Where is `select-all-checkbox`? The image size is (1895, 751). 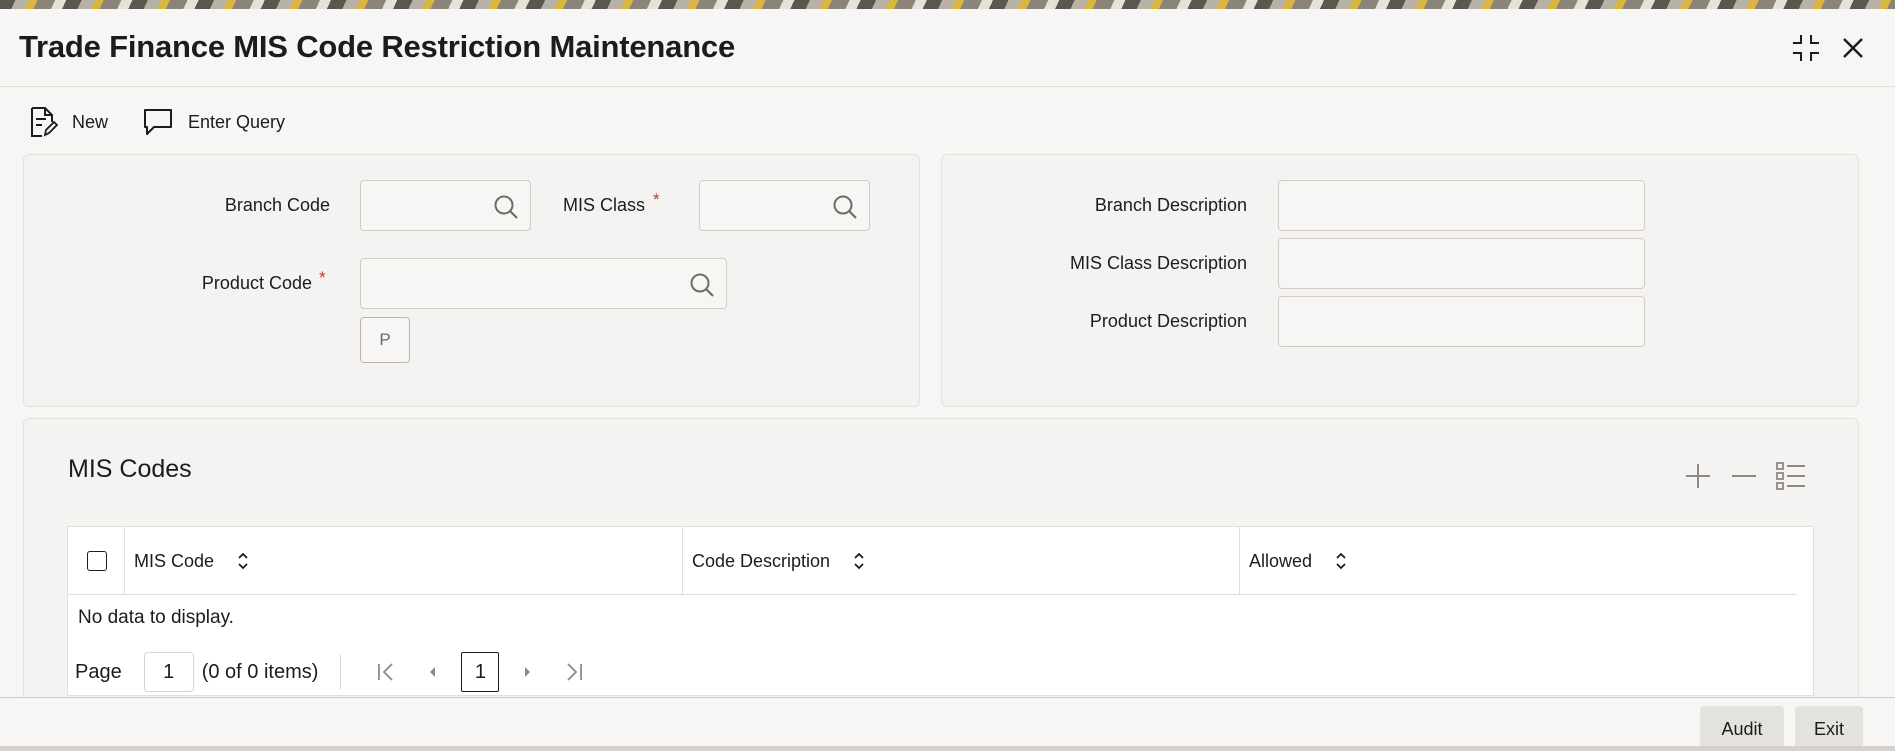
select-all-checkbox is located at coordinates (97, 561).